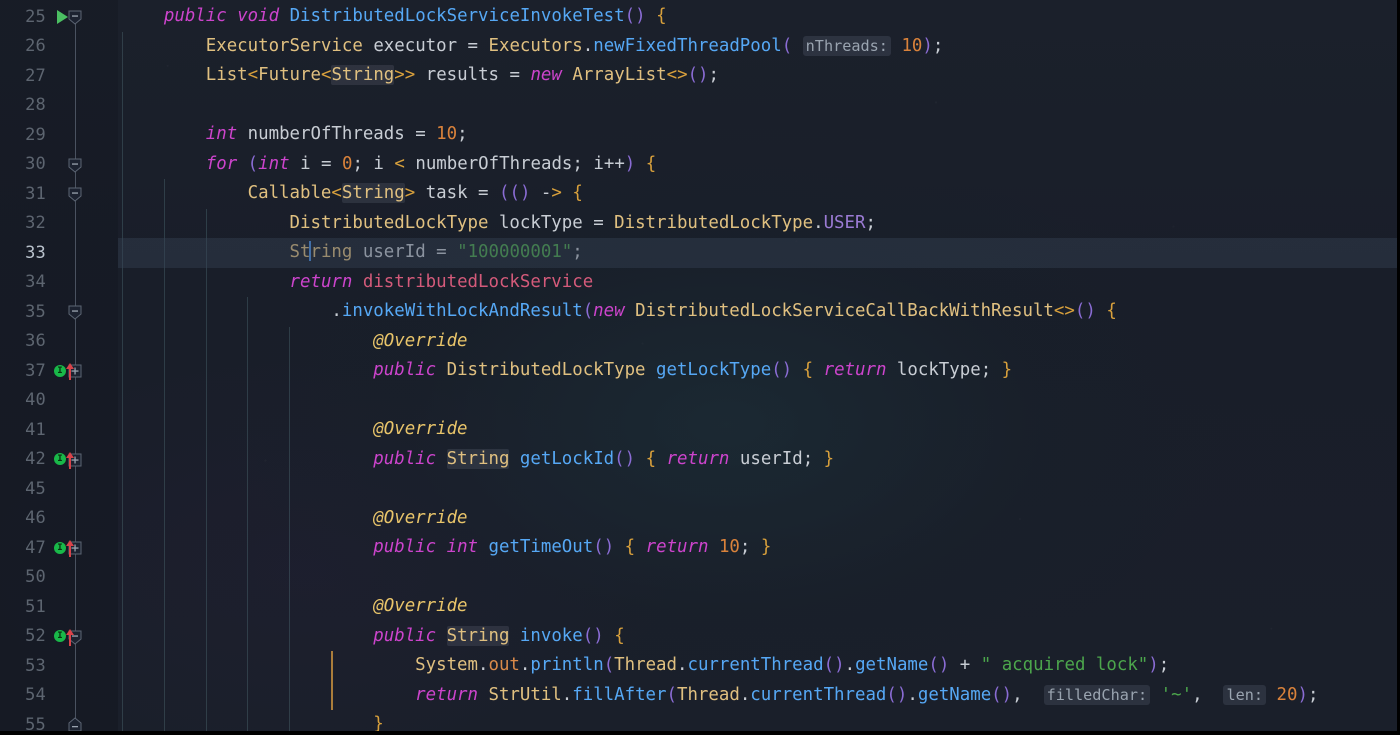 This screenshot has height=735, width=1400. Describe the element at coordinates (420, 429) in the screenshot. I see `code-line-text: @Override` at that location.